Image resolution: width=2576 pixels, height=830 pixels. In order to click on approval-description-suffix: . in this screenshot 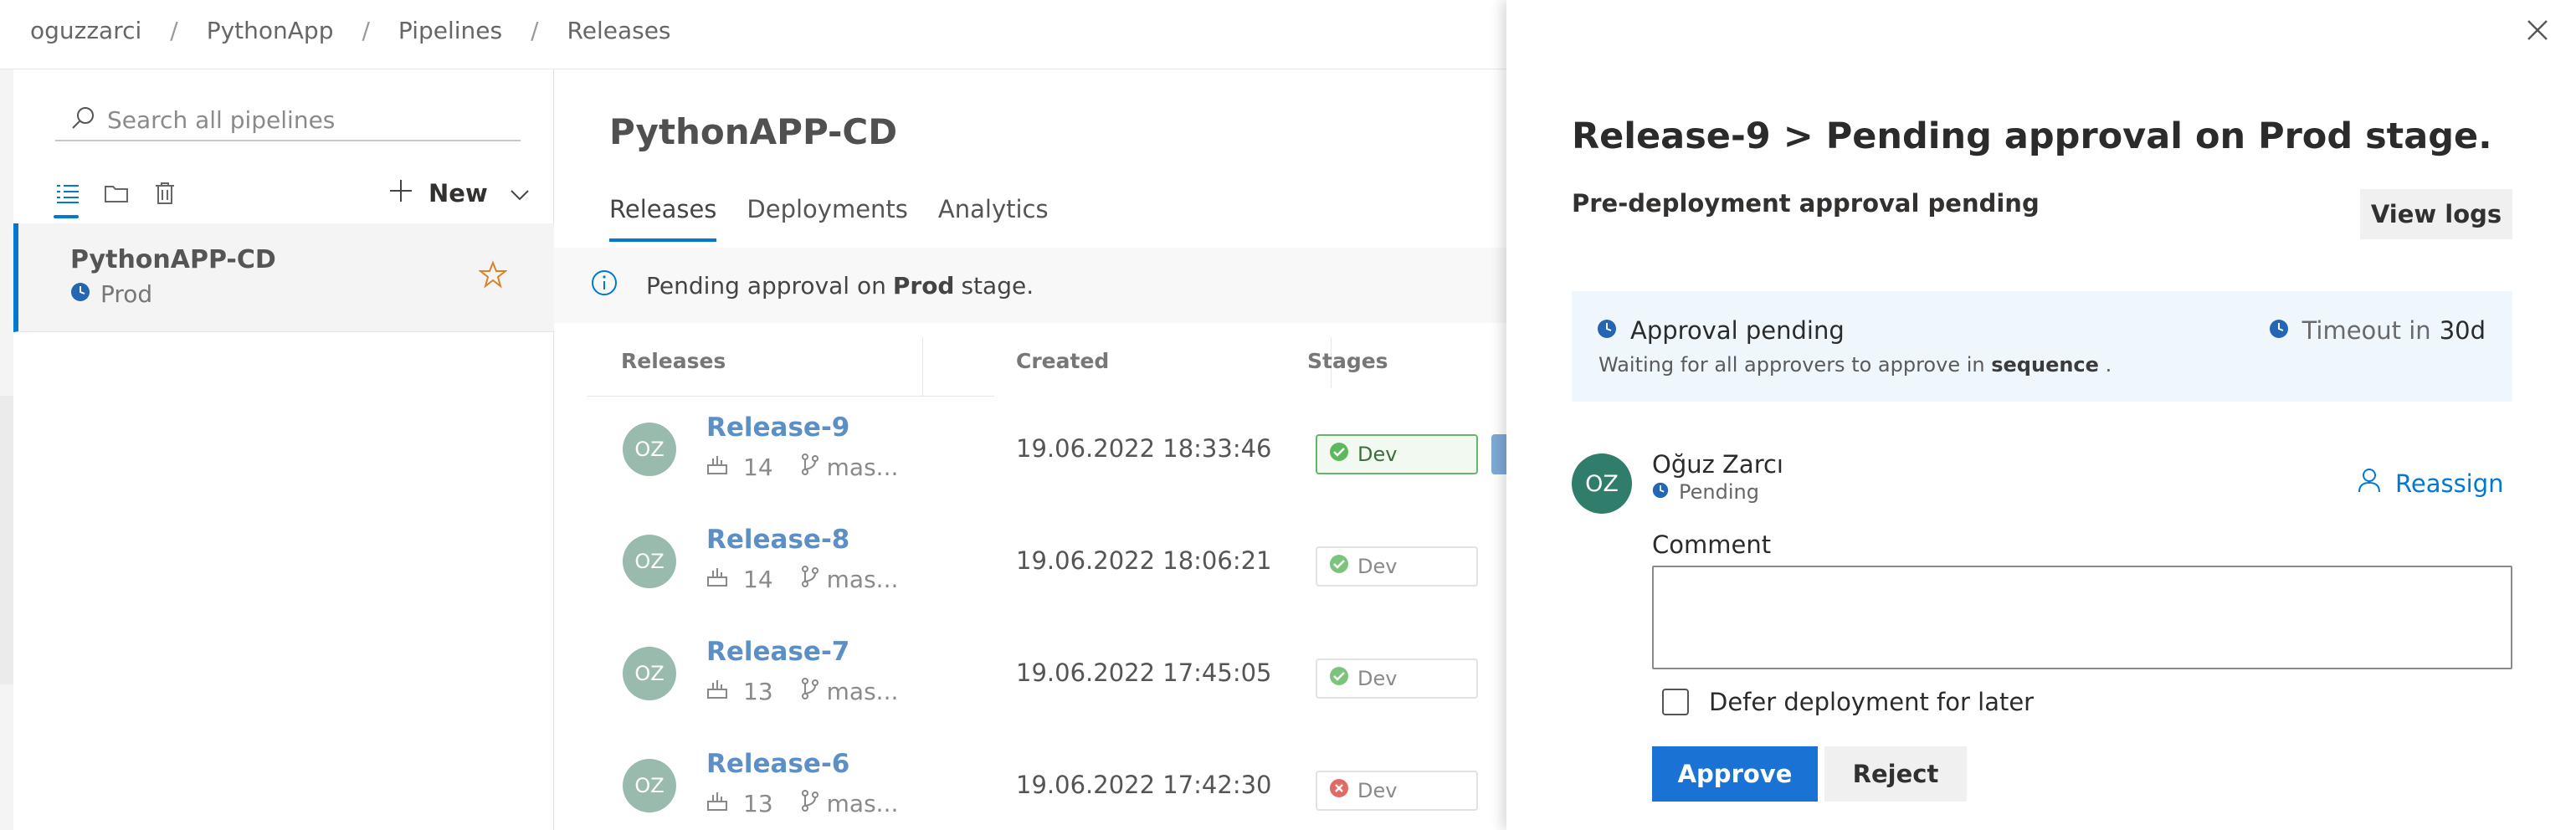, I will do `click(2108, 365)`.